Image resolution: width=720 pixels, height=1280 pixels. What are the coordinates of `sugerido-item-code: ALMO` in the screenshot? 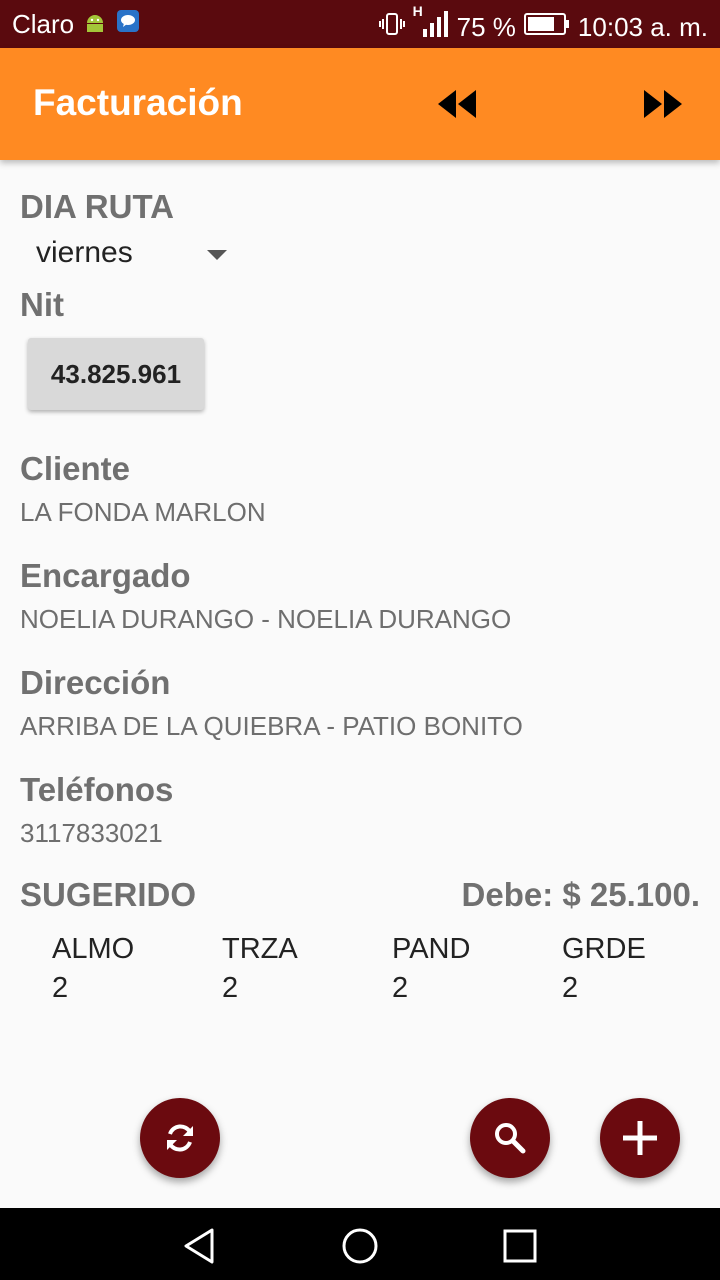 It's located at (93, 949).